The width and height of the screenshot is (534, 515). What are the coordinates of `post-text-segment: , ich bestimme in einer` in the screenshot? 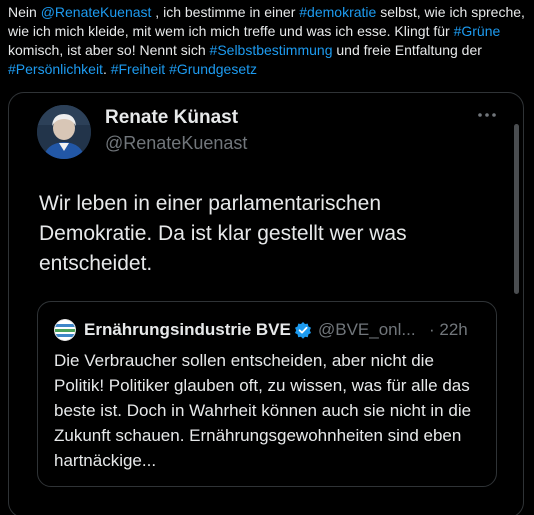 It's located at (225, 12).